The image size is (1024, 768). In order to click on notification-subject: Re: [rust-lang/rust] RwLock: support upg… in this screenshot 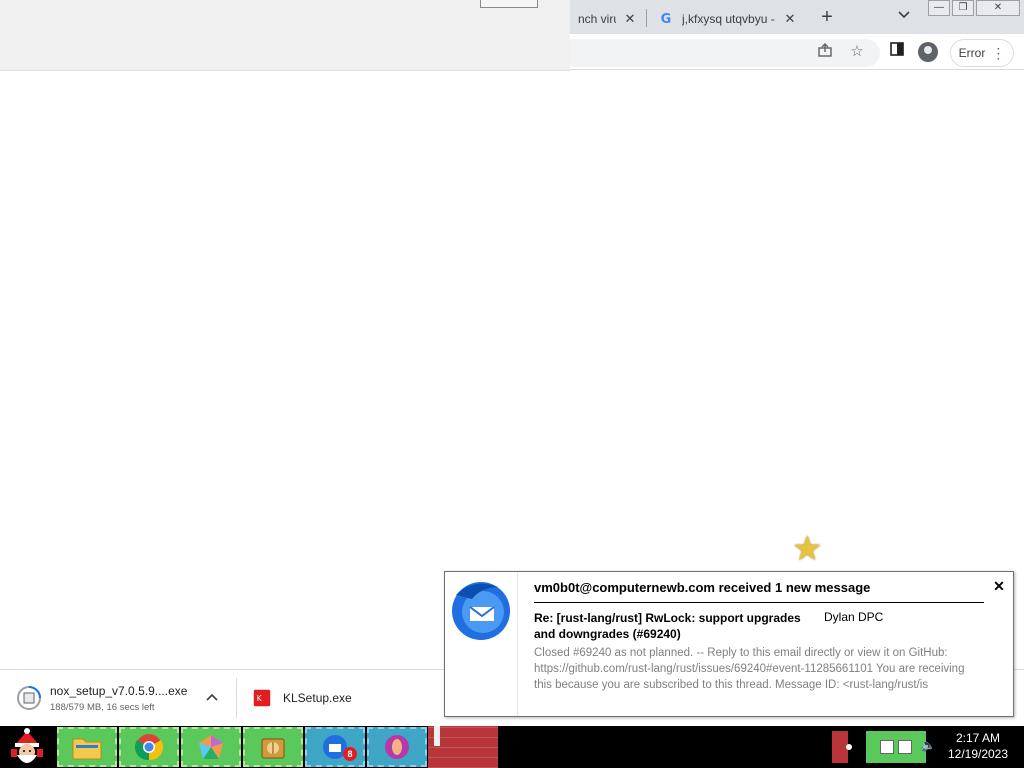, I will do `click(667, 626)`.